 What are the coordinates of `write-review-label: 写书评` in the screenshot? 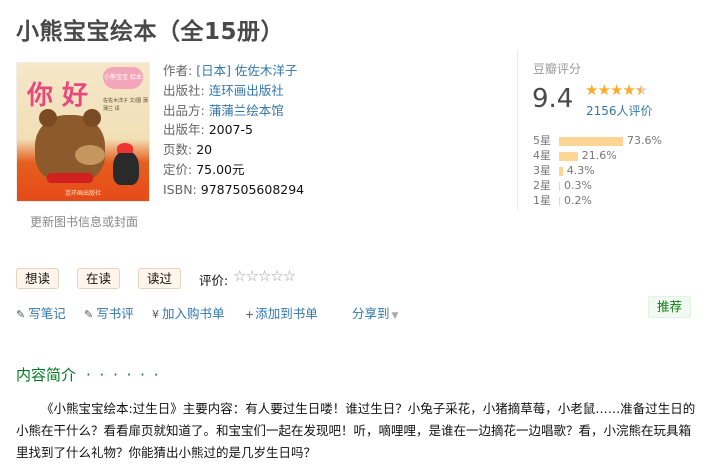 It's located at (115, 313).